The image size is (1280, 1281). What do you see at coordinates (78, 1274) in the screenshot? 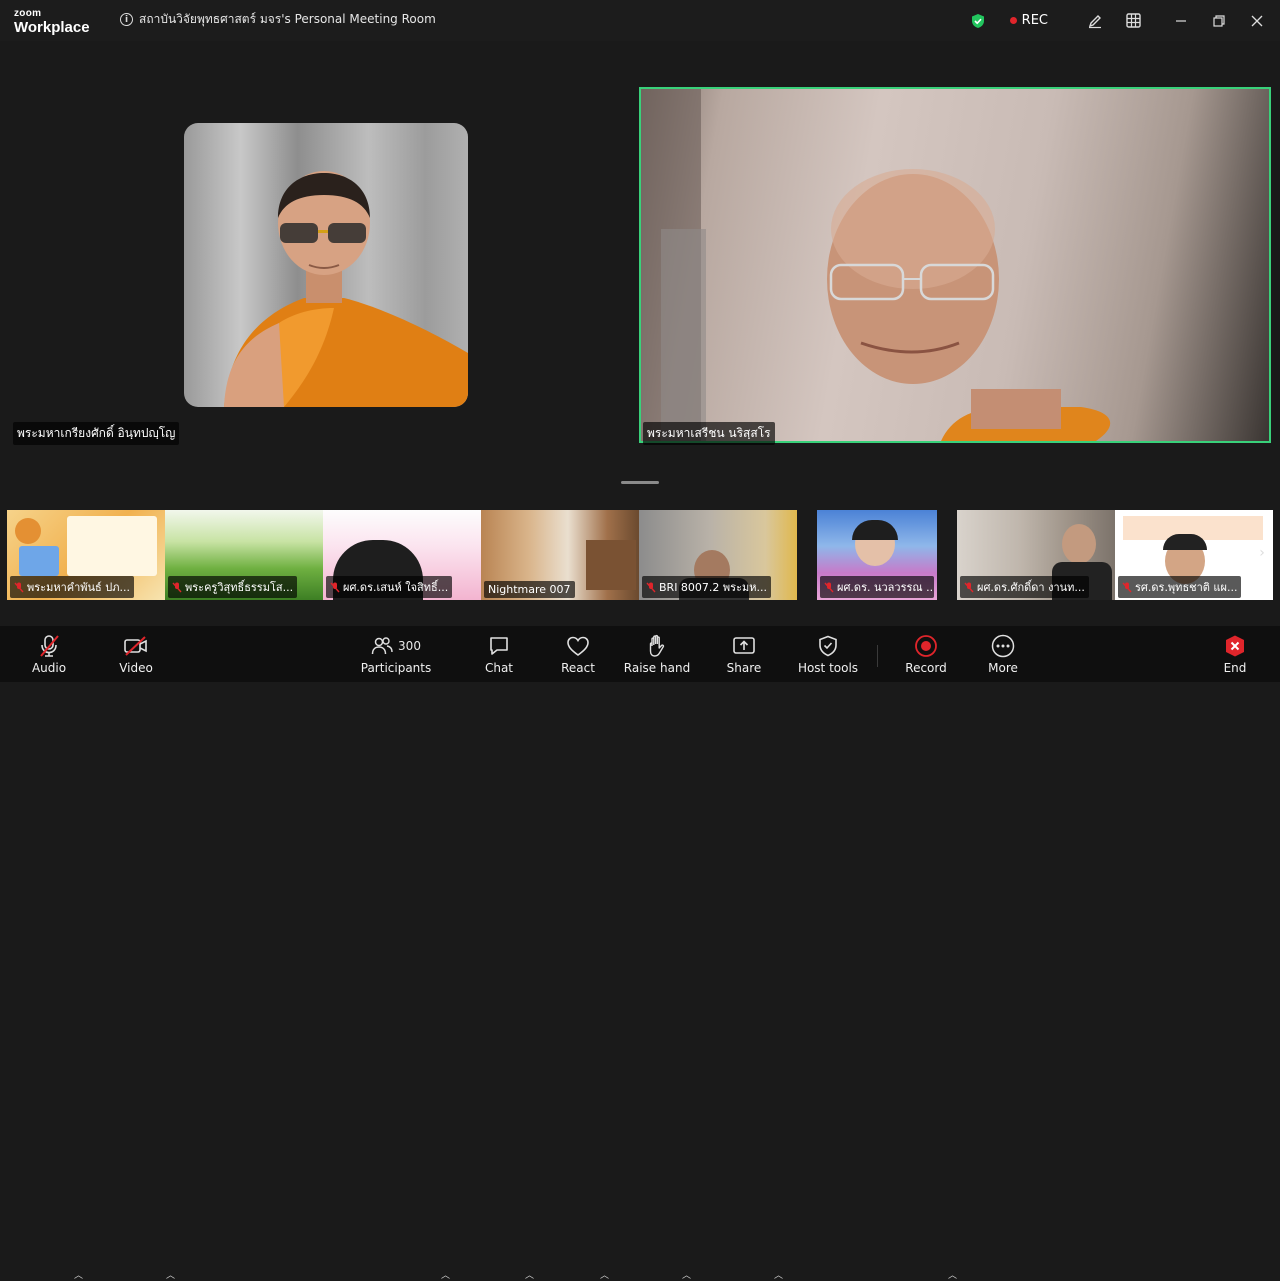
I see `audio-options-caret-icon: ︿` at bounding box center [78, 1274].